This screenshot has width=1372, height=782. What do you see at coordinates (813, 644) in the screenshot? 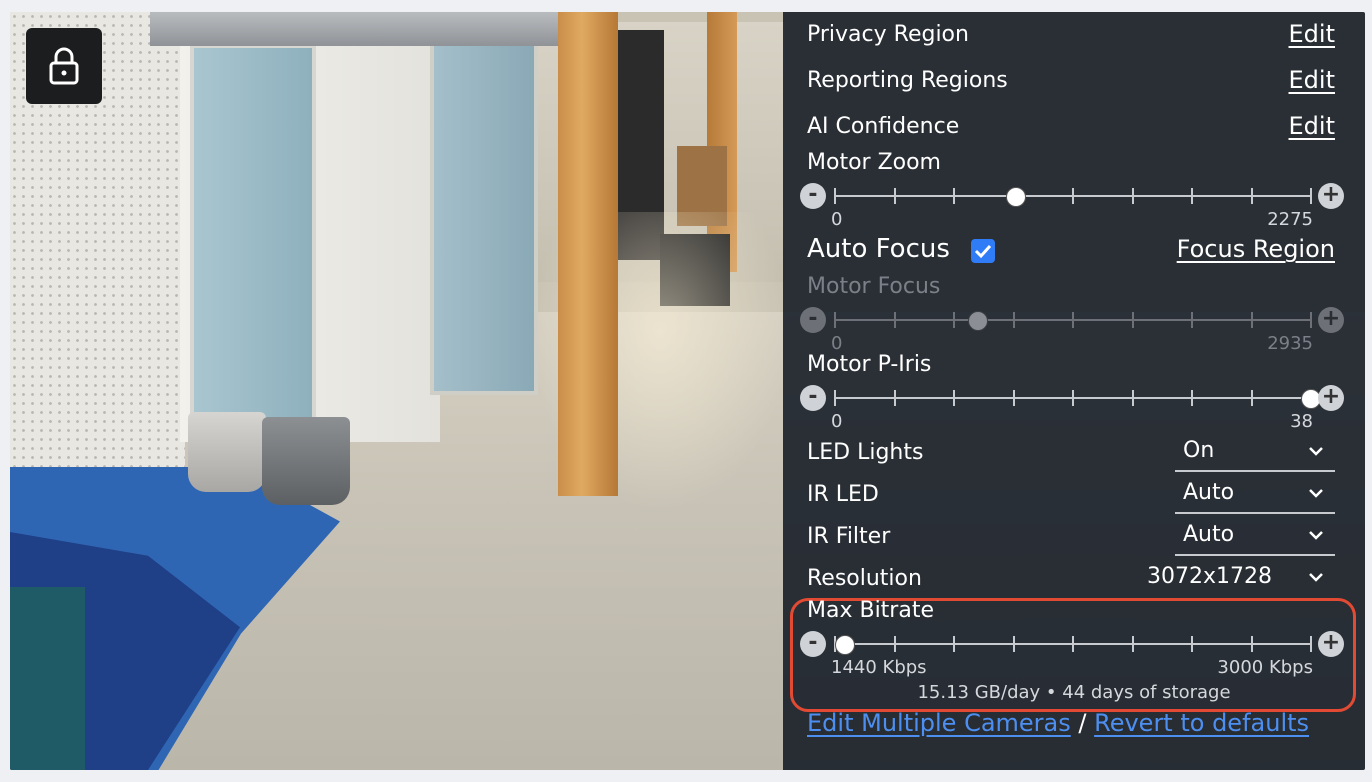
I see `max-bitrate-decrease-button: -` at bounding box center [813, 644].